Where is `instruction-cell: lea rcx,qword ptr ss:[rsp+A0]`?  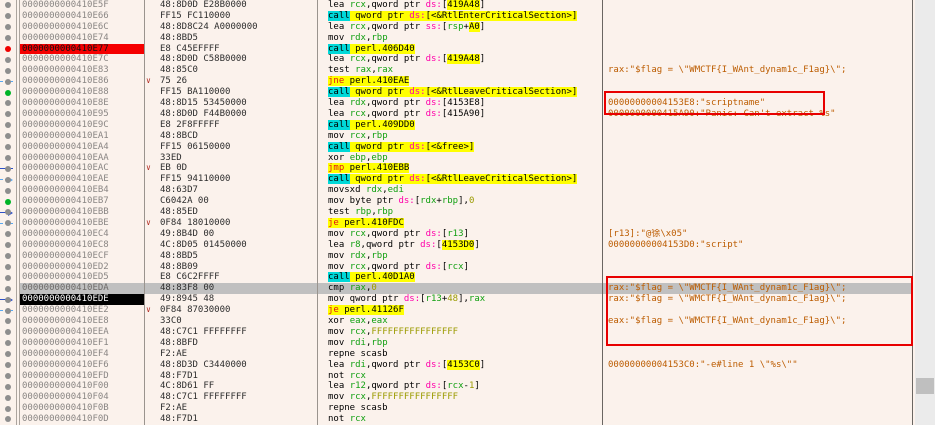
instruction-cell: lea rcx,qword ptr ss:[rsp+A0] is located at coordinates (460, 27).